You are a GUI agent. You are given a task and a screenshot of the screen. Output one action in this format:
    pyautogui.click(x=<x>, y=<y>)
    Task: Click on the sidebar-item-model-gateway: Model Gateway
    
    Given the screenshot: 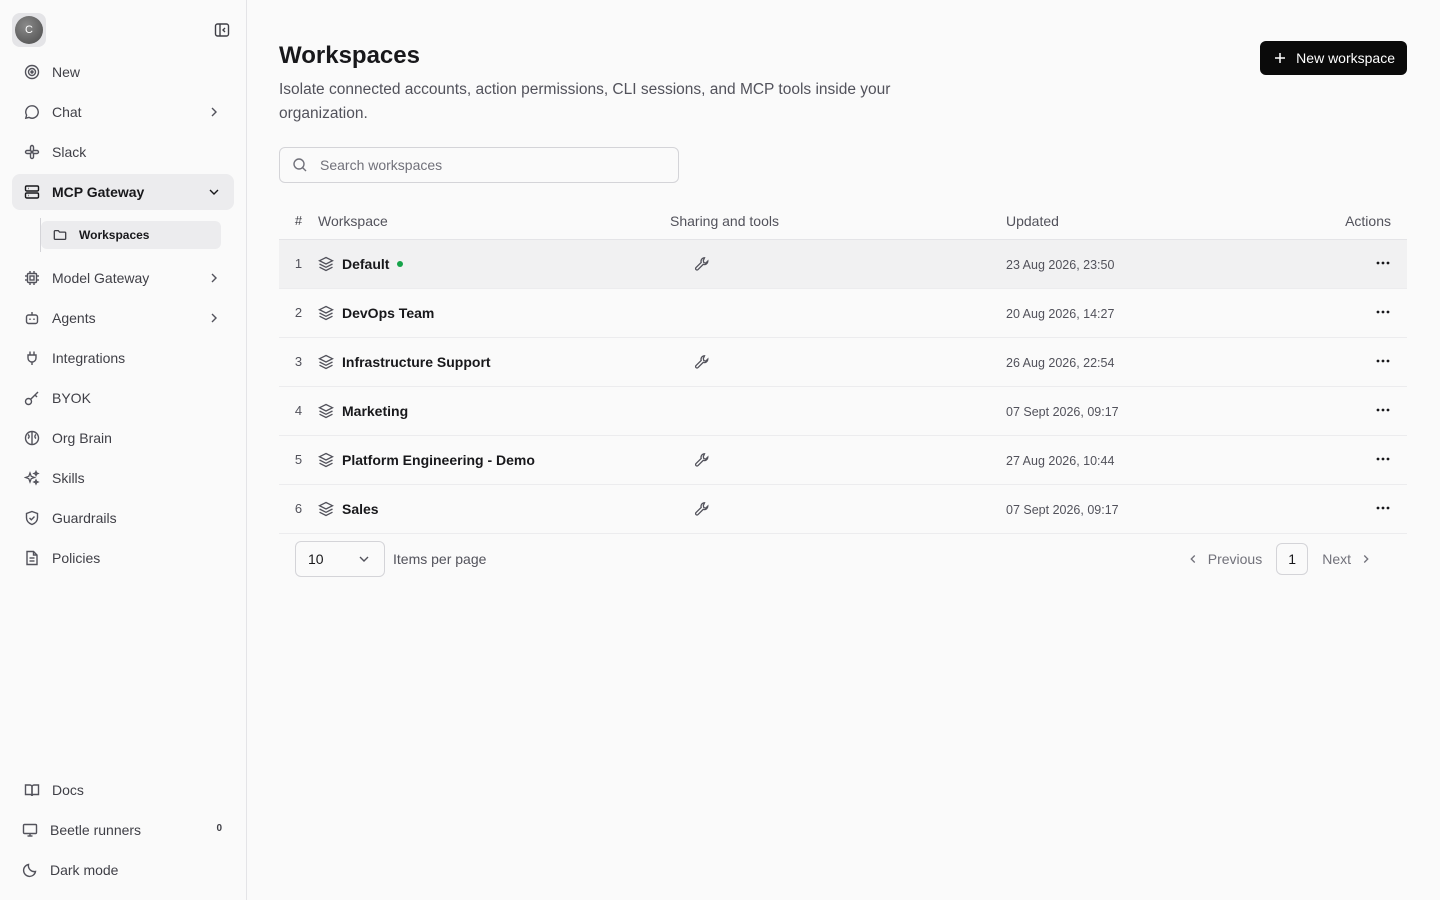 What is the action you would take?
    pyautogui.click(x=123, y=278)
    